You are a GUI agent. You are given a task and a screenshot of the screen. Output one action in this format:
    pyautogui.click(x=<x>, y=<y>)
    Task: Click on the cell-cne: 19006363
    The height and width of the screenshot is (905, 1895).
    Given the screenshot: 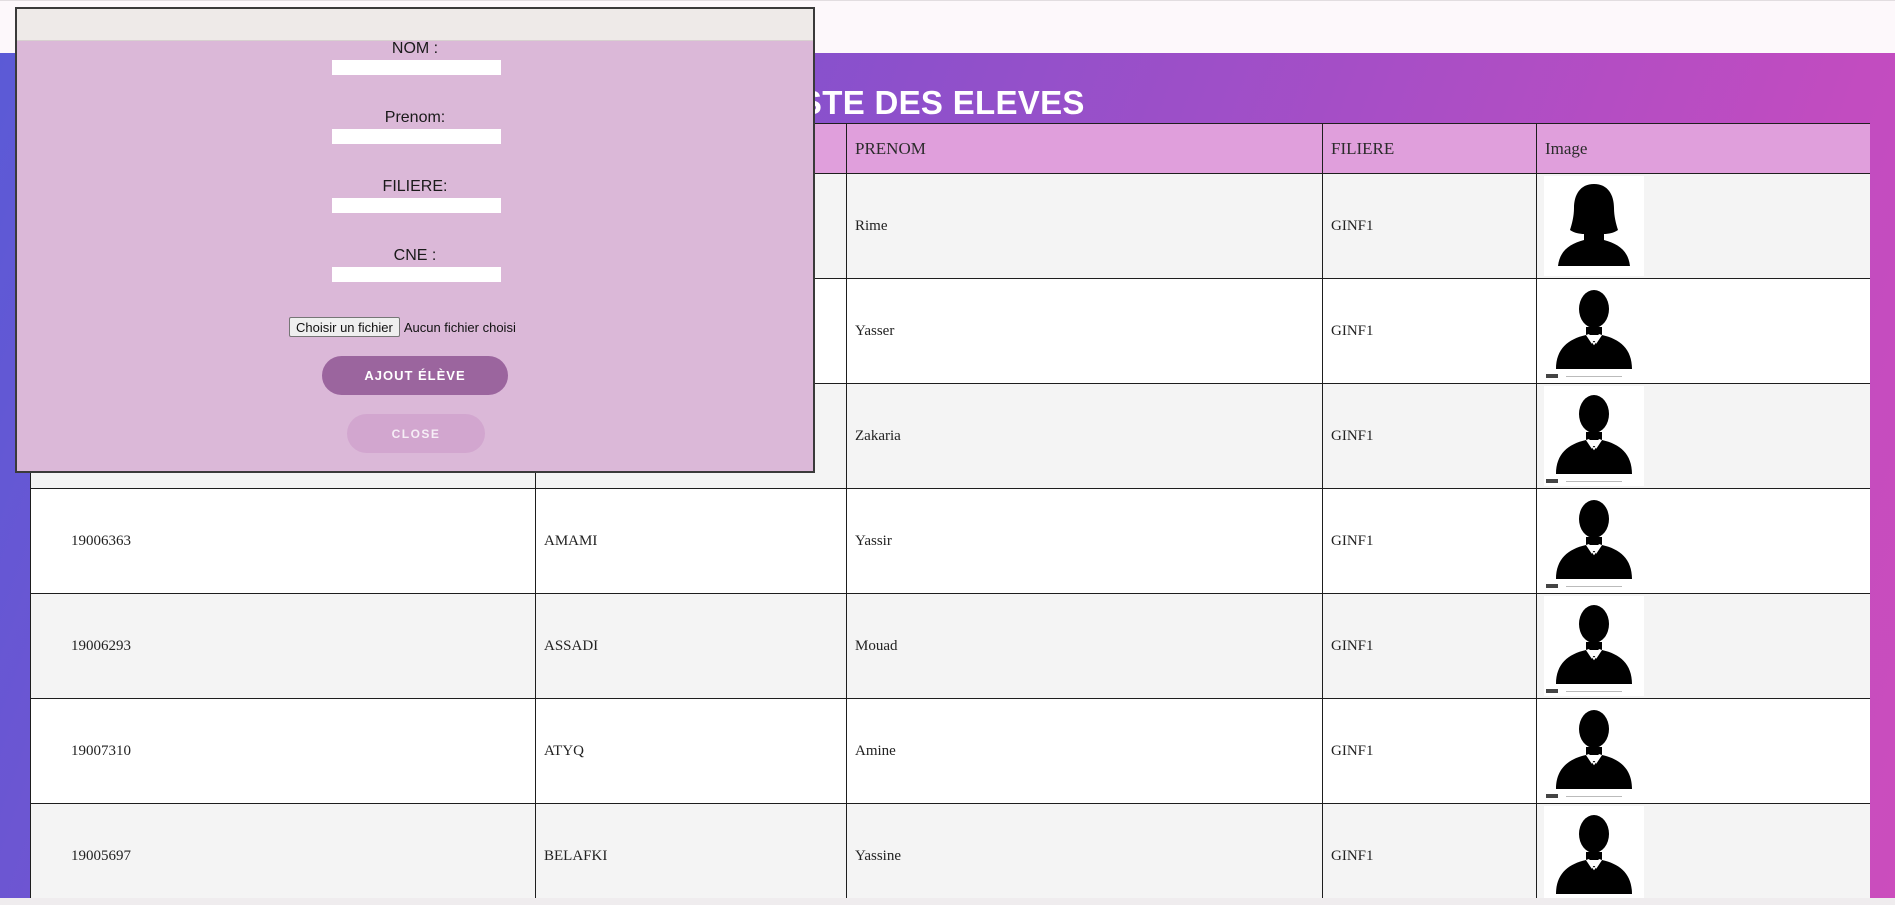 What is the action you would take?
    pyautogui.click(x=283, y=541)
    